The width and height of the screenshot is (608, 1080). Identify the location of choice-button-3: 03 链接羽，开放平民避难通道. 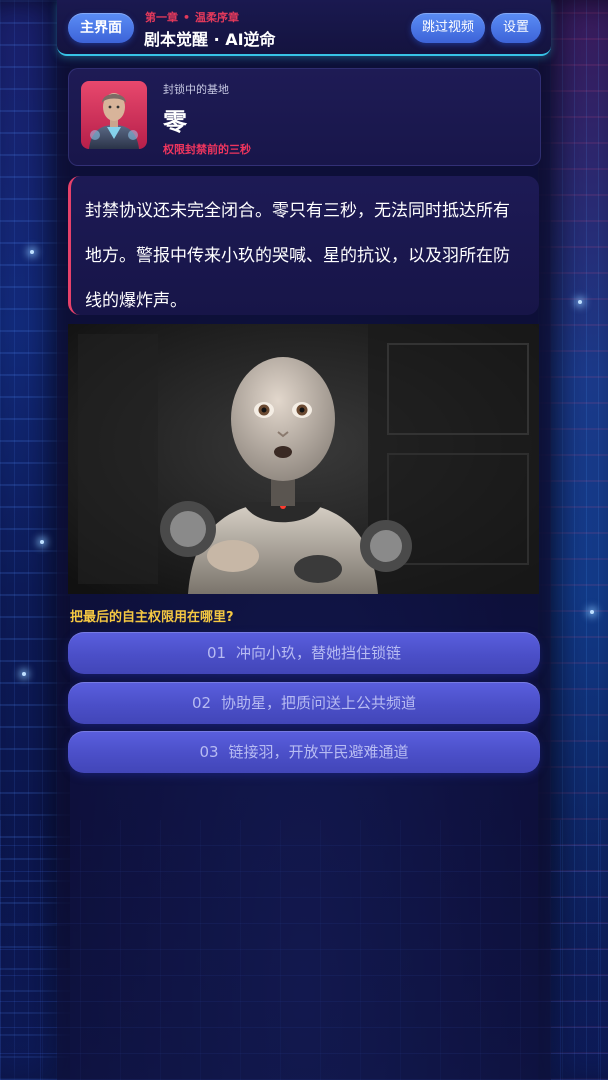
(304, 752).